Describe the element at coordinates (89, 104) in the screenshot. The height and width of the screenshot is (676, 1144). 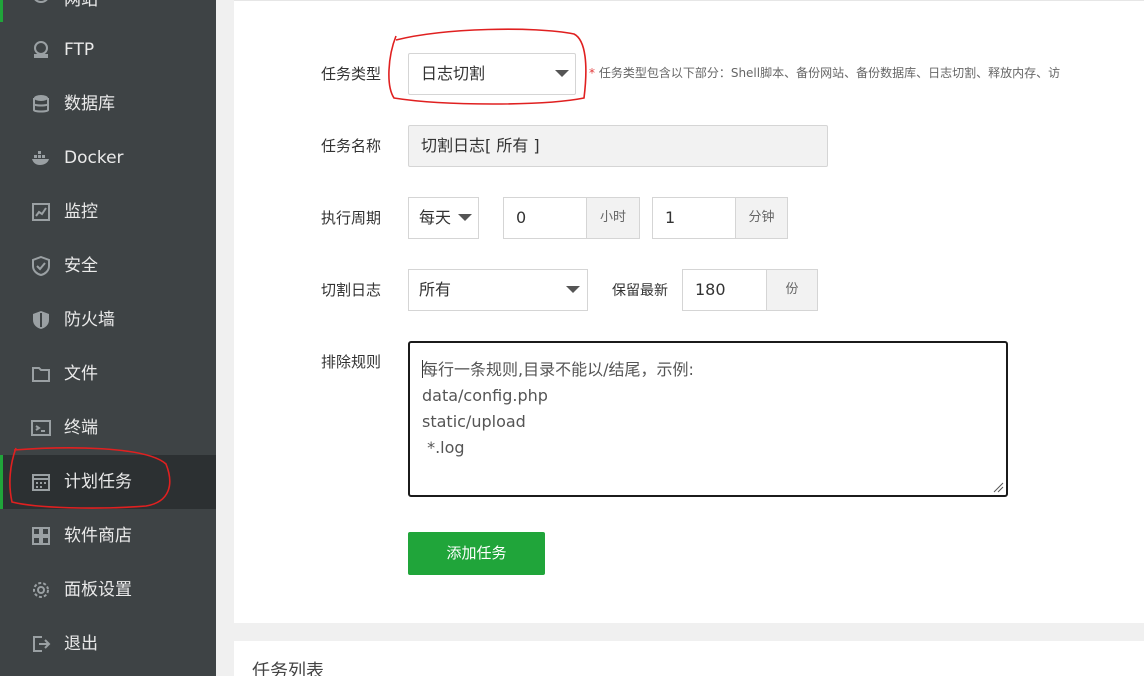
I see `sidebar-item-label: 数据库` at that location.